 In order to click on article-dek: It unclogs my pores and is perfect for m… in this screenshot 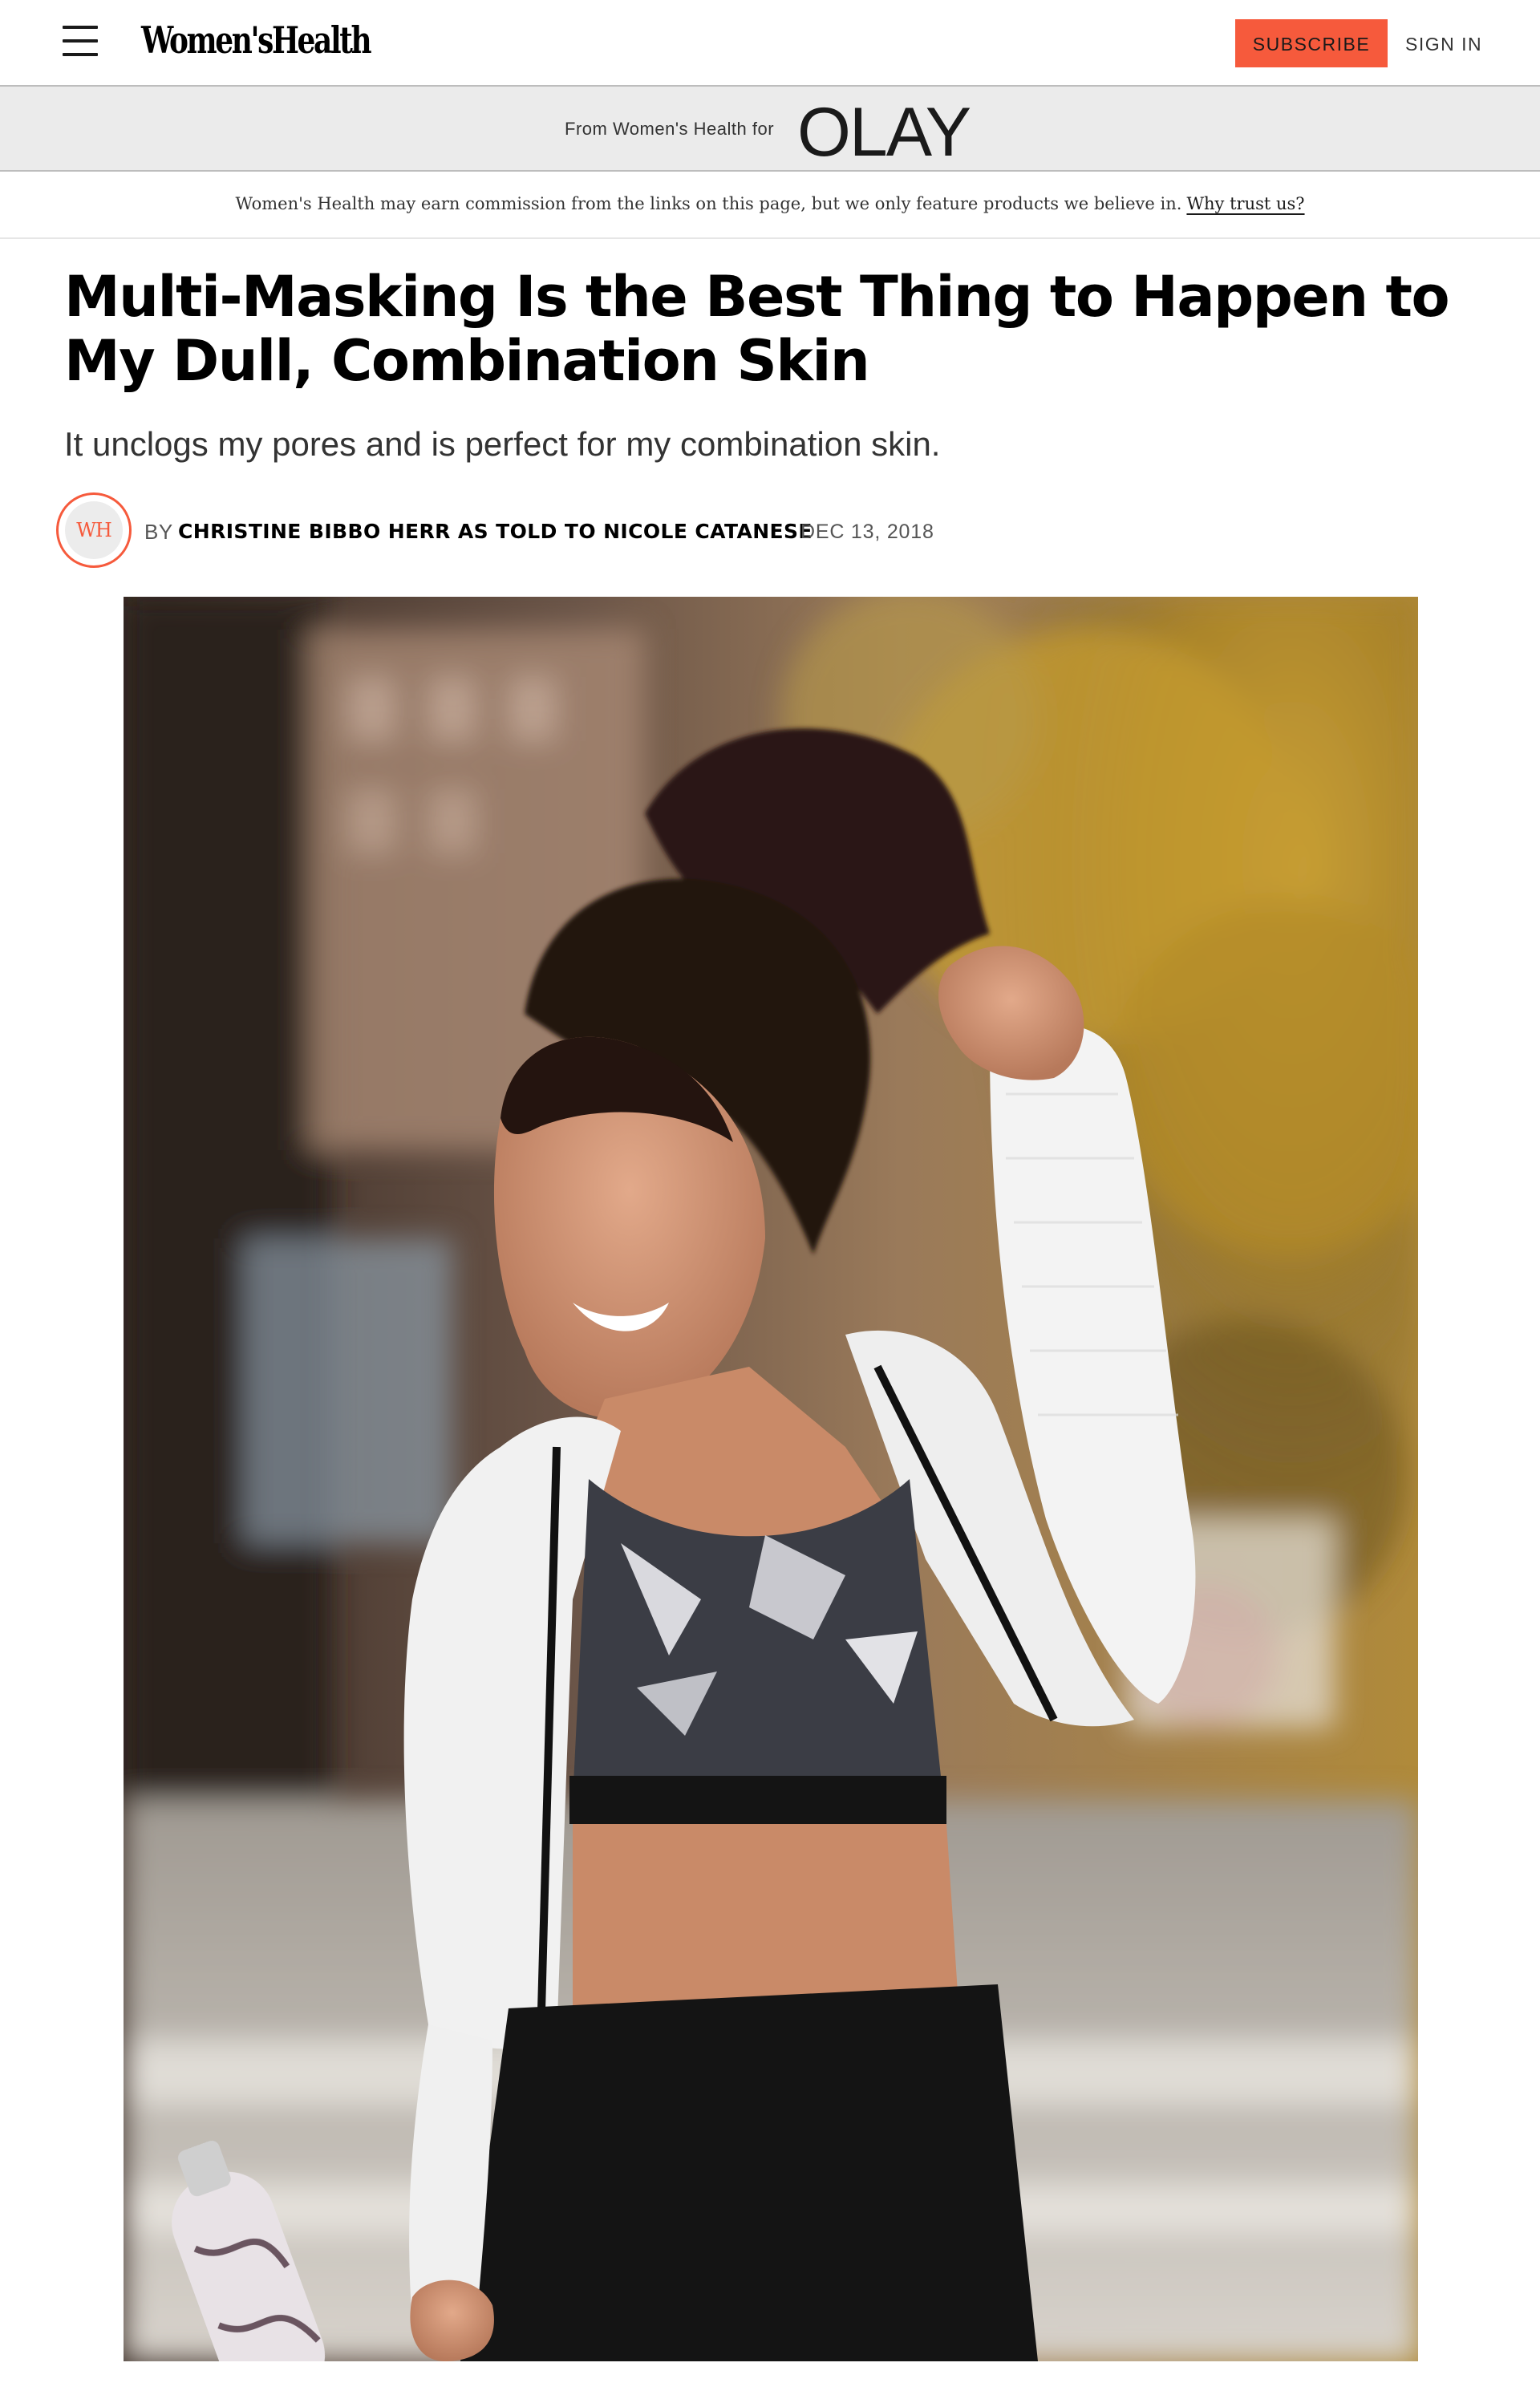, I will do `click(503, 444)`.